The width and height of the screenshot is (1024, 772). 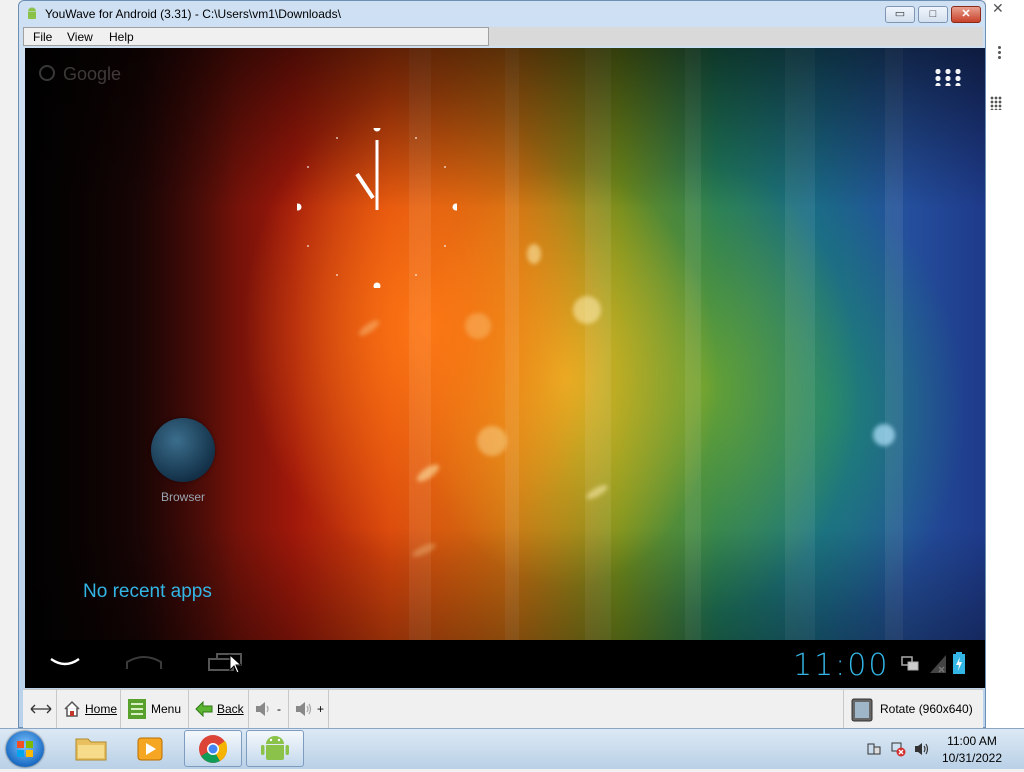 What do you see at coordinates (365, 186) in the screenshot?
I see `hour-hand` at bounding box center [365, 186].